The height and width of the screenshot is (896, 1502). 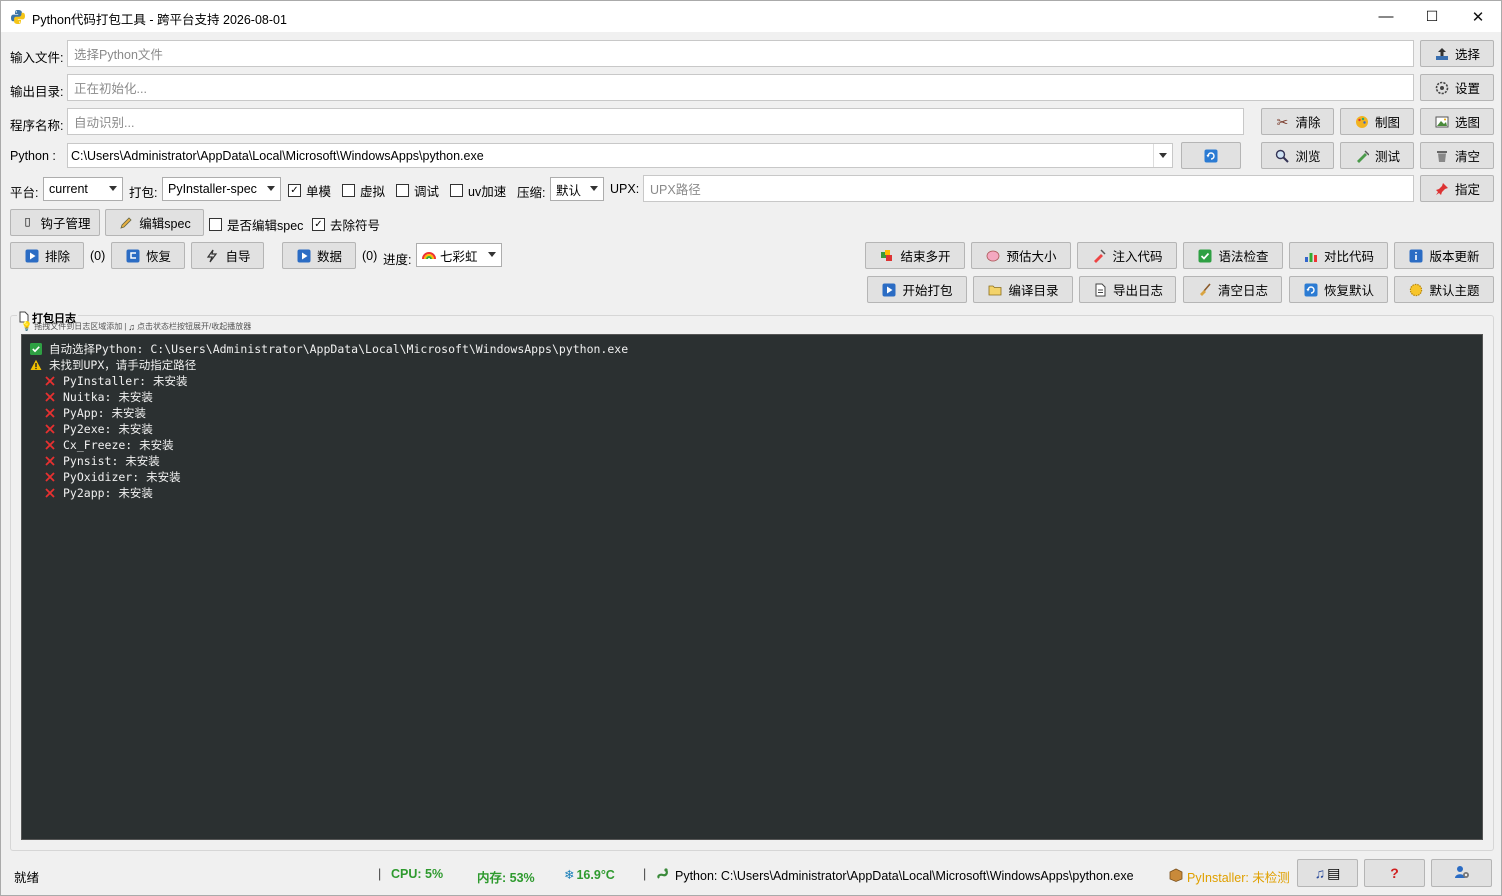 What do you see at coordinates (752, 365) in the screenshot?
I see `log-line: 未找到UPX，请手动指定路径` at bounding box center [752, 365].